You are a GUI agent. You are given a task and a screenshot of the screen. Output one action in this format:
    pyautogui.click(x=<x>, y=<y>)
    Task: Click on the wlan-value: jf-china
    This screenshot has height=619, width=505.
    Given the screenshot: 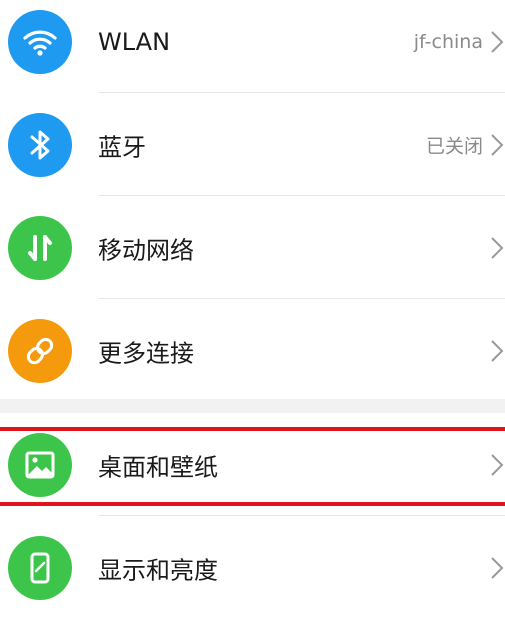 What is the action you would take?
    pyautogui.click(x=448, y=41)
    